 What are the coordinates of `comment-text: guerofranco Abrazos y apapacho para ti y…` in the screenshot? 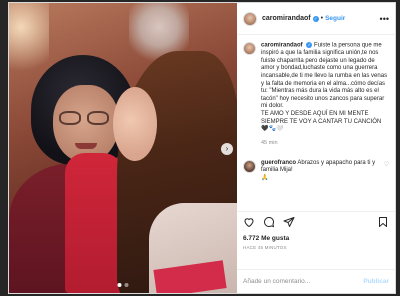 It's located at (320, 171).